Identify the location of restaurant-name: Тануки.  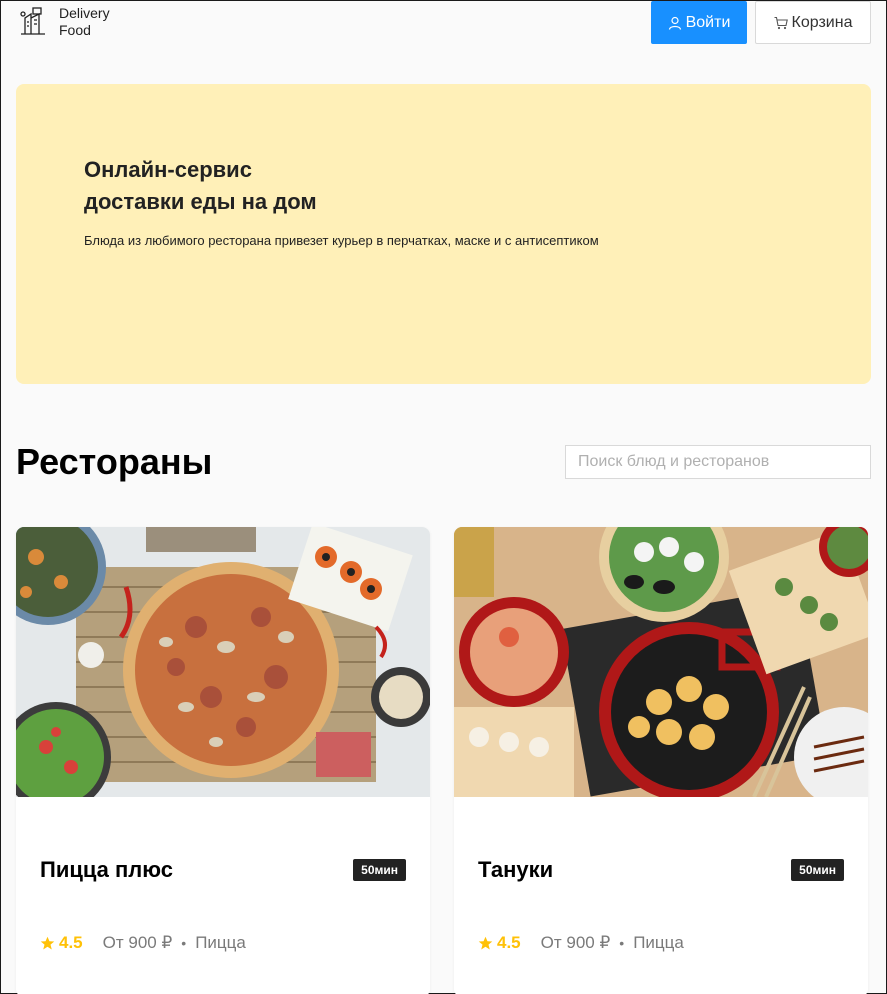
(516, 869).